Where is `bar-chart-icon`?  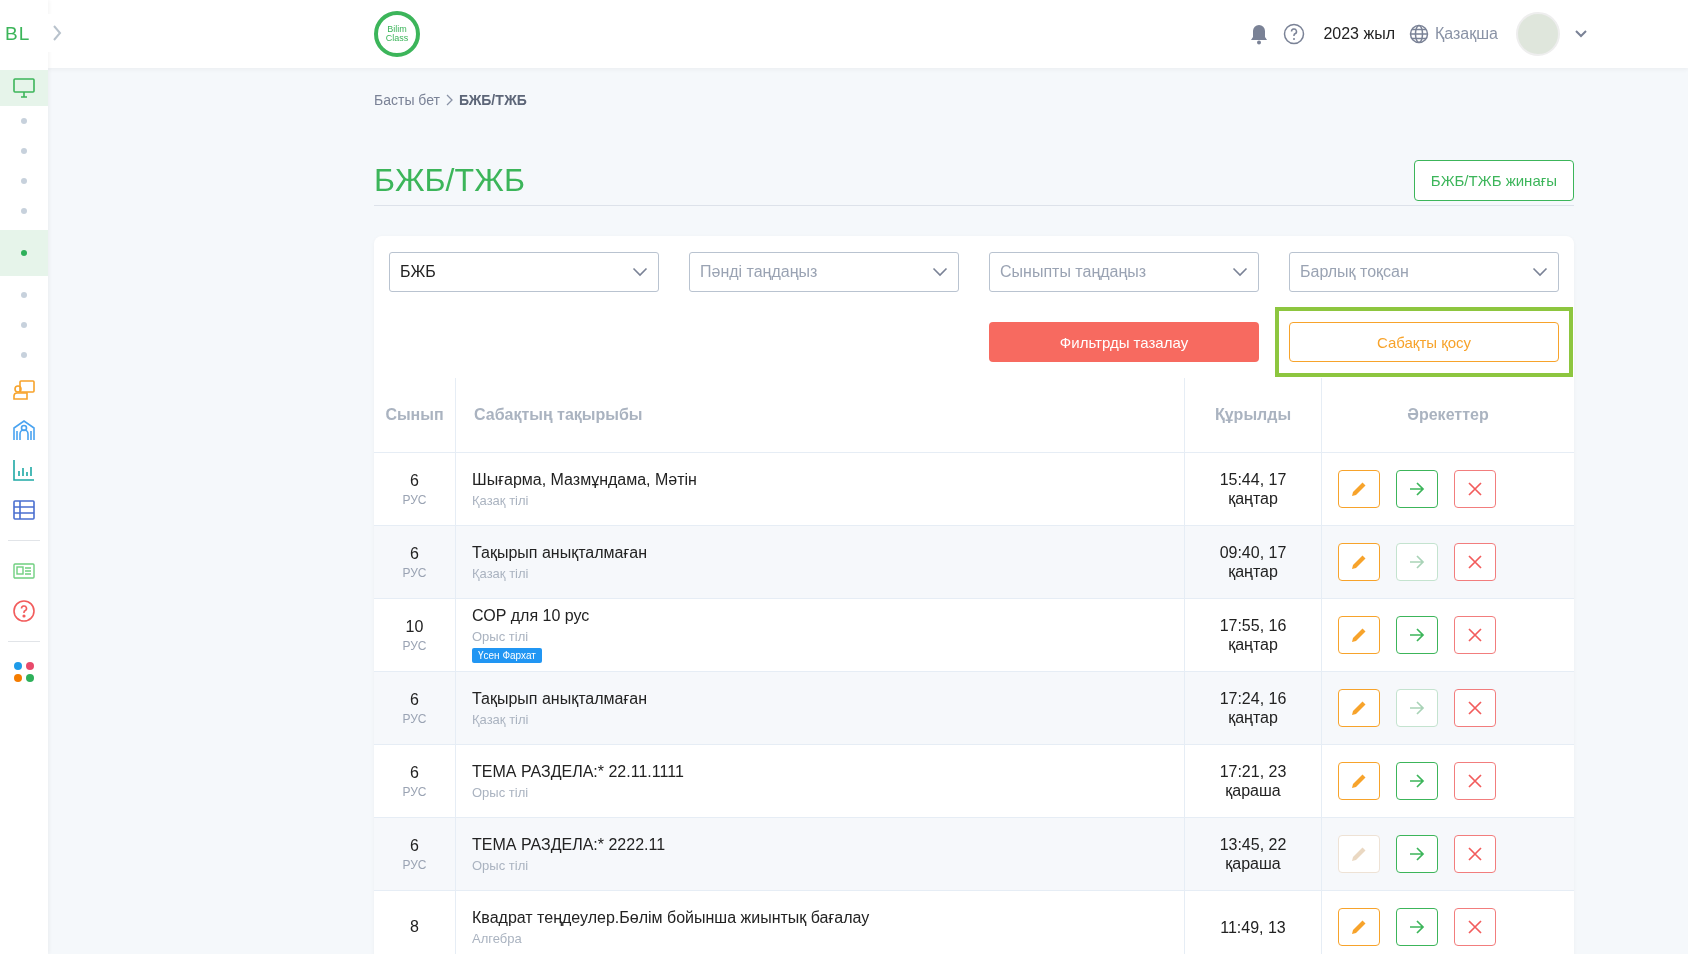
bar-chart-icon is located at coordinates (24, 470).